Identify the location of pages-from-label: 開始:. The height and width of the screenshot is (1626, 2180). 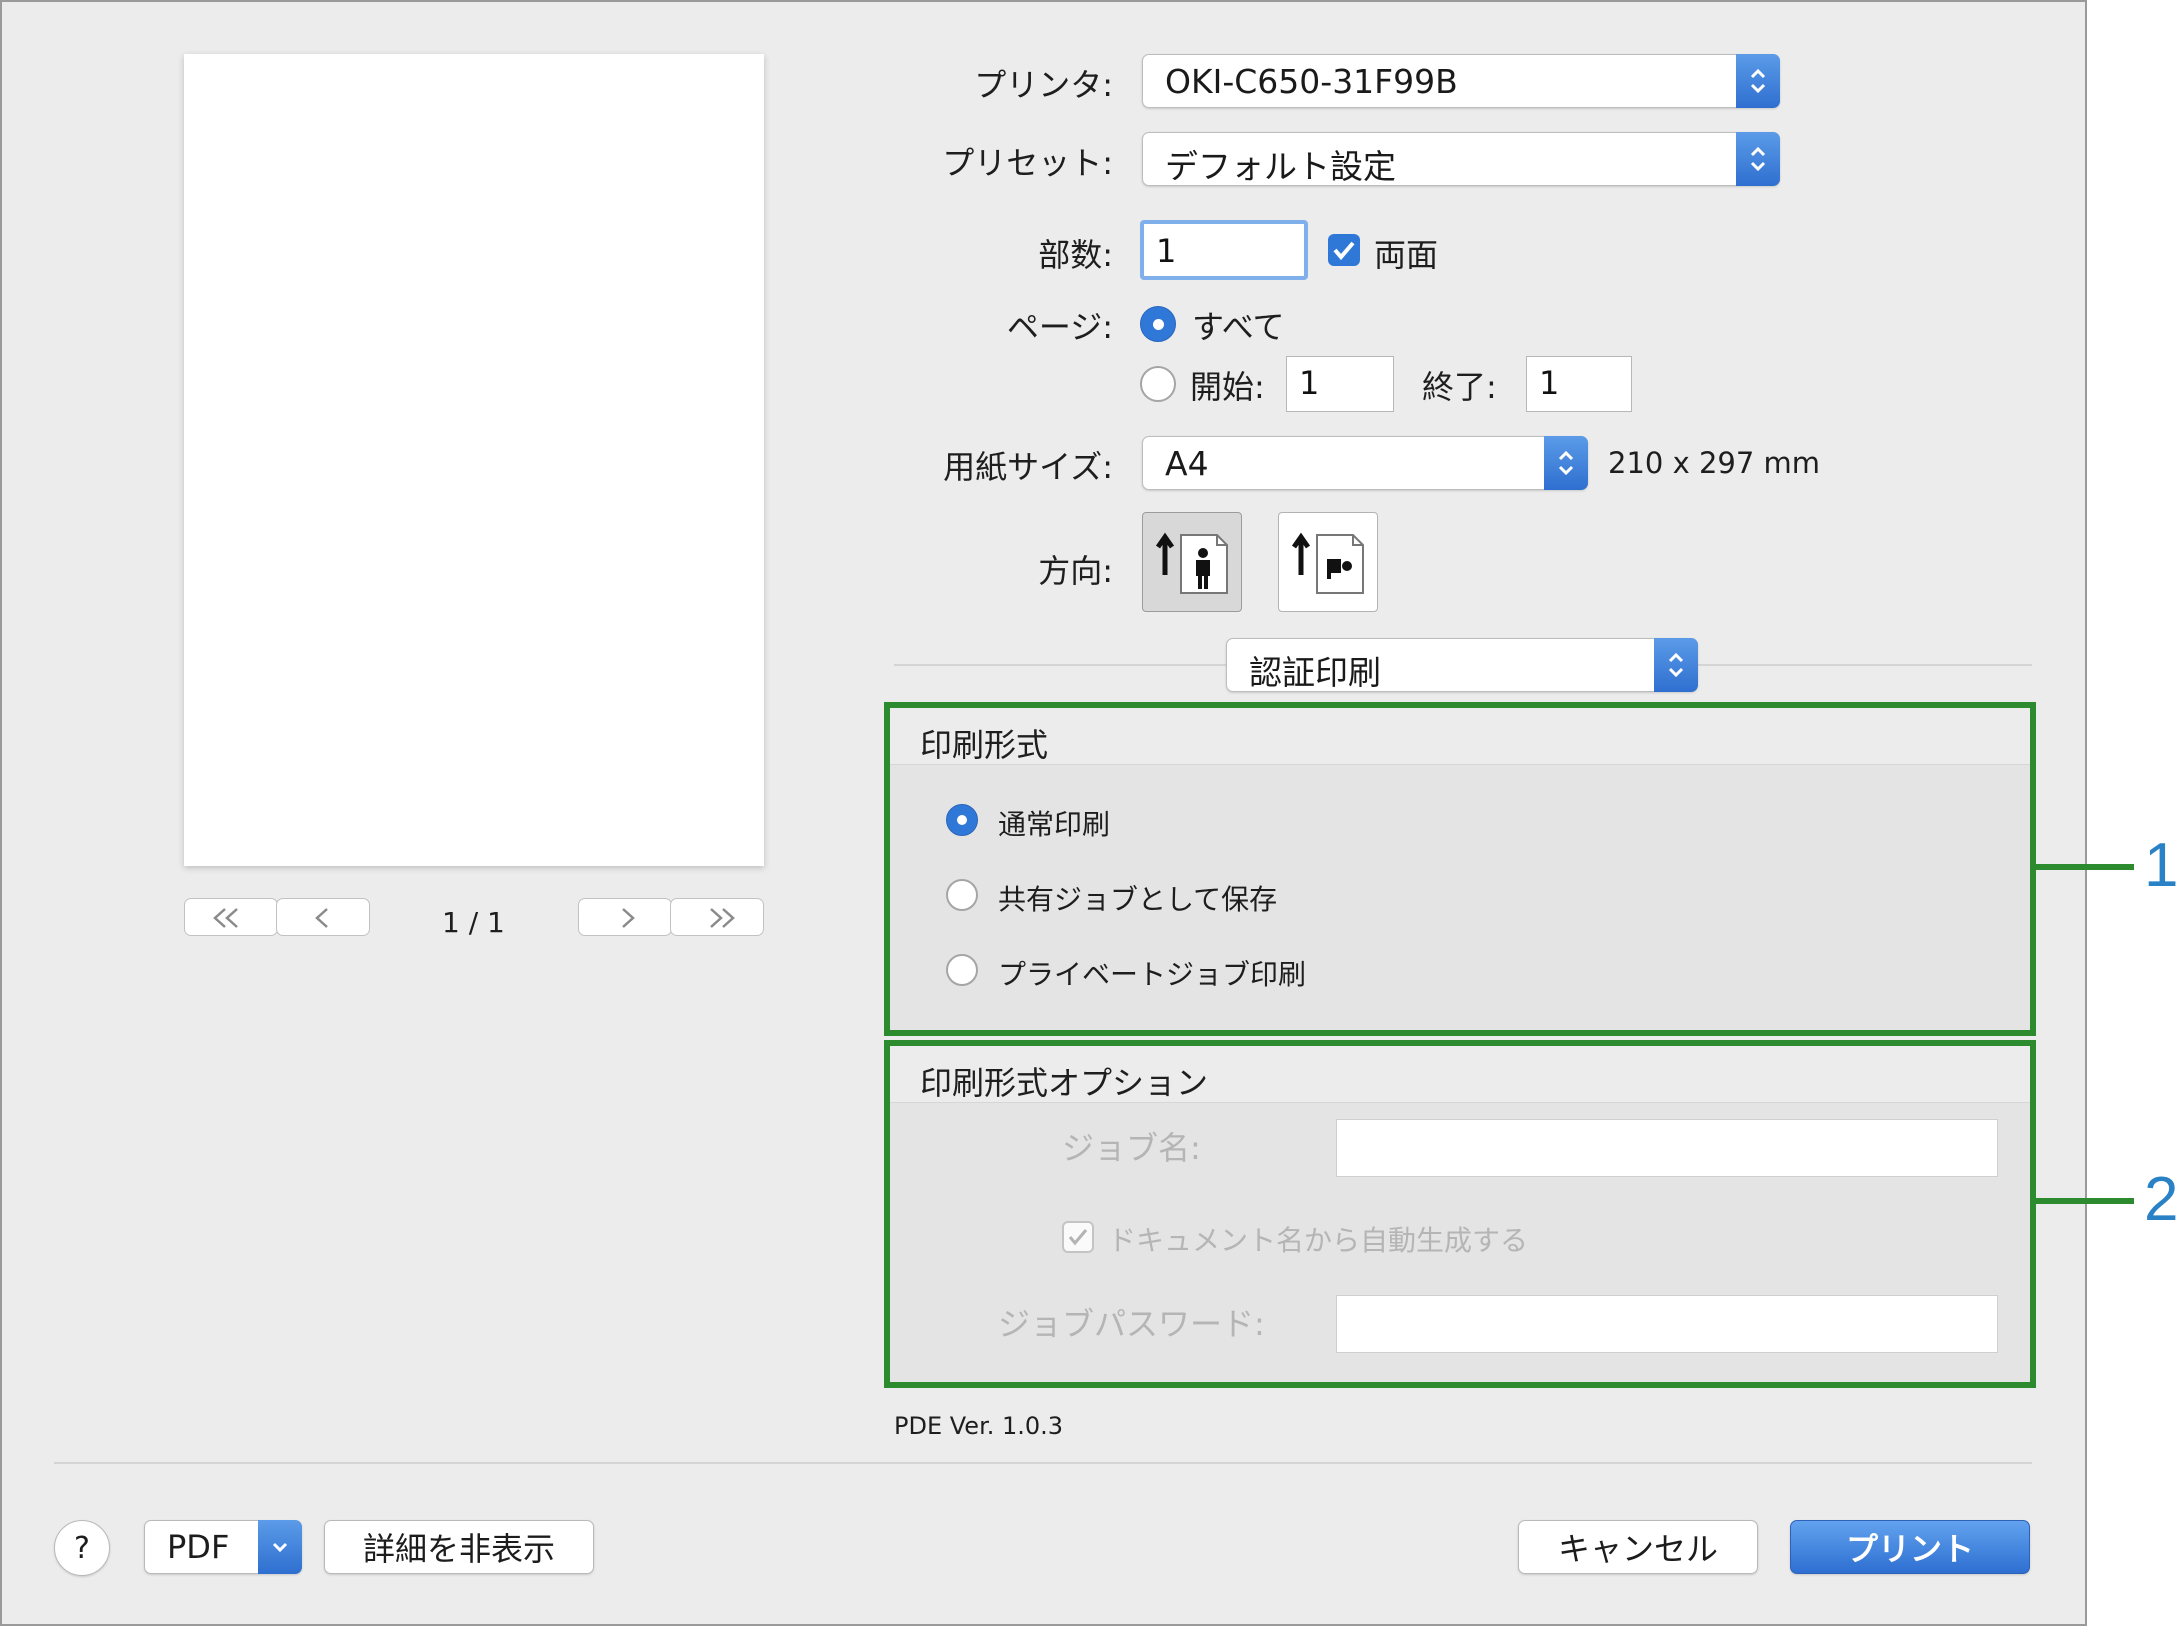
(1227, 387).